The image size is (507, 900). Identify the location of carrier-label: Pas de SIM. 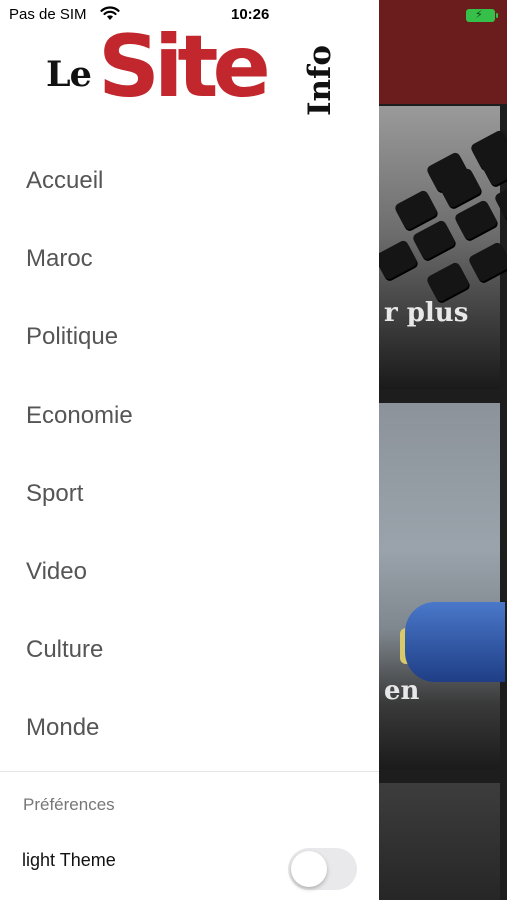
(48, 14).